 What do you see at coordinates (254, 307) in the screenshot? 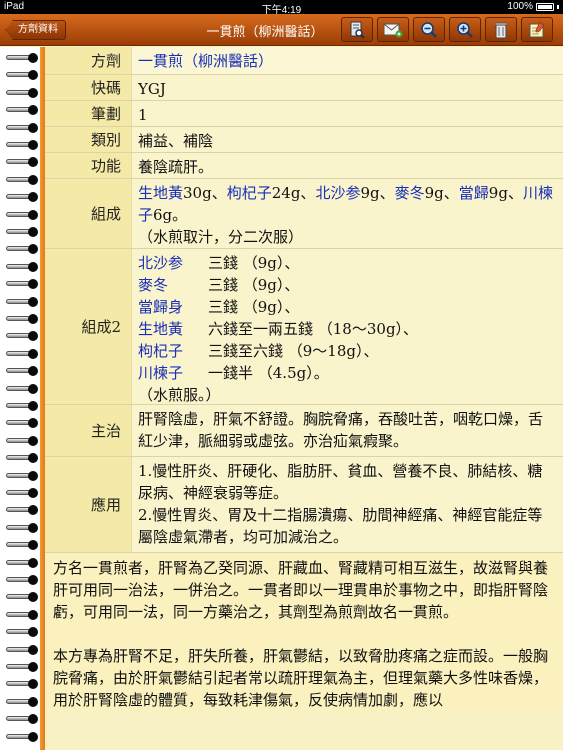
I see `herb-dose: 三錢 （9g）、` at bounding box center [254, 307].